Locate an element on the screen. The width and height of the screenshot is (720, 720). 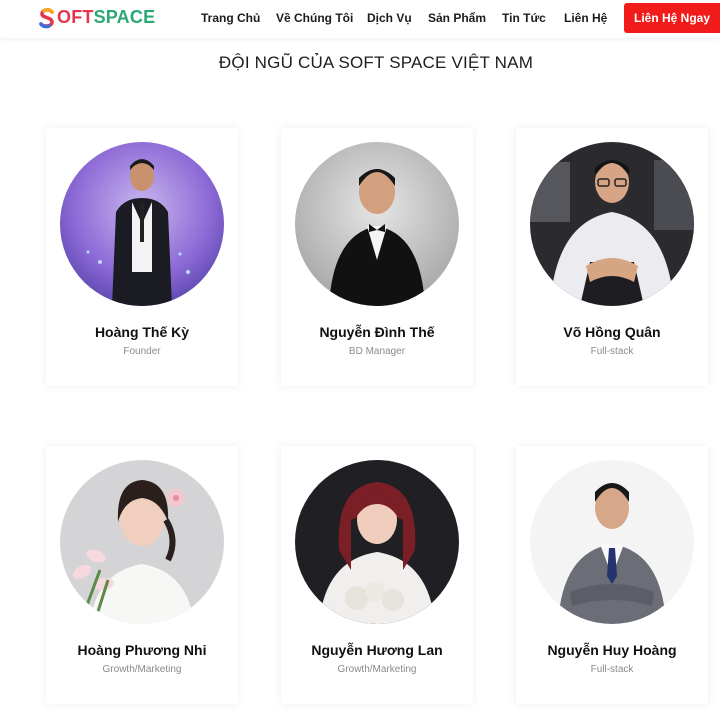
team-card: Hoàng Thế Kỳ Founder is located at coordinates (142, 257).